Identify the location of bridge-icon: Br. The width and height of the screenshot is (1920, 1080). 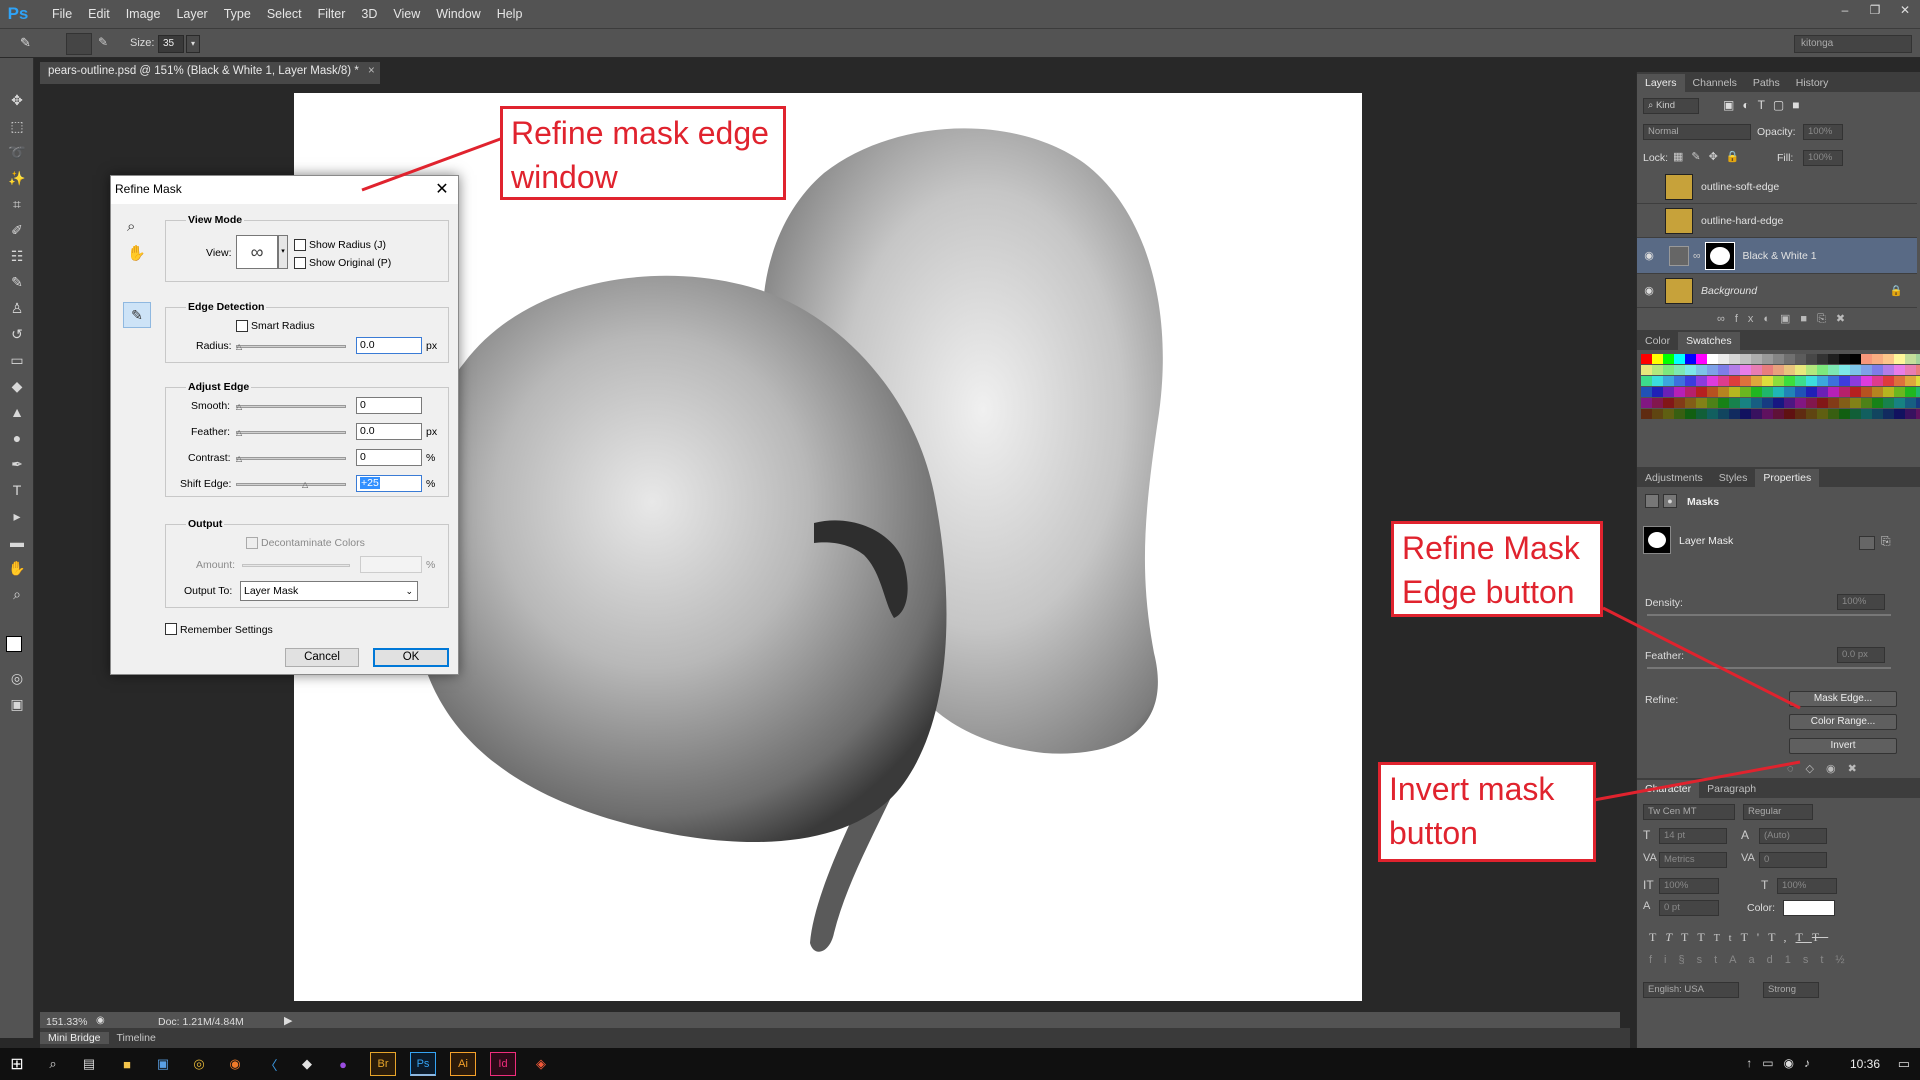
(383, 1064).